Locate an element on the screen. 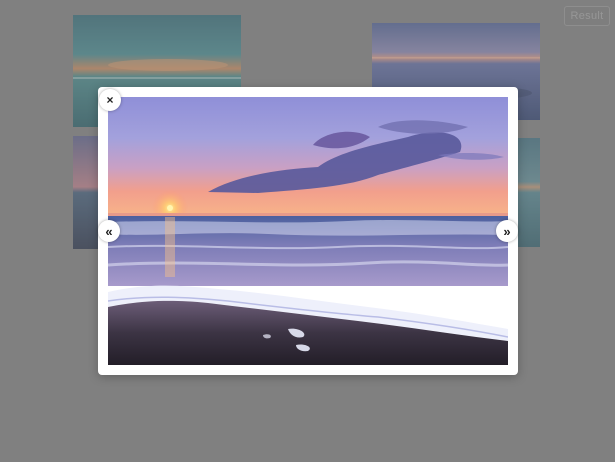 This screenshot has height=462, width=615. close-lightbox-button: × is located at coordinates (110, 100).